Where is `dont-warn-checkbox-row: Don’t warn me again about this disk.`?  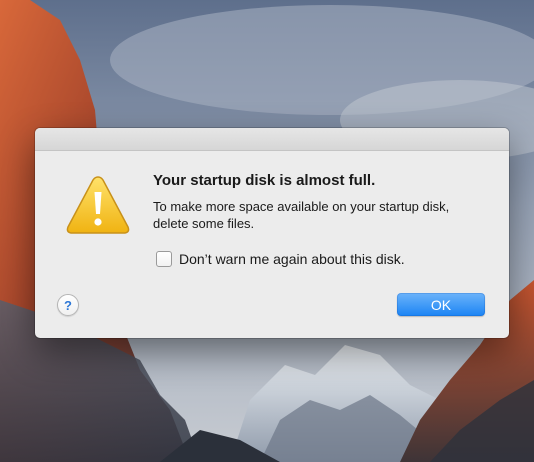 dont-warn-checkbox-row: Don’t warn me again about this disk. is located at coordinates (280, 259).